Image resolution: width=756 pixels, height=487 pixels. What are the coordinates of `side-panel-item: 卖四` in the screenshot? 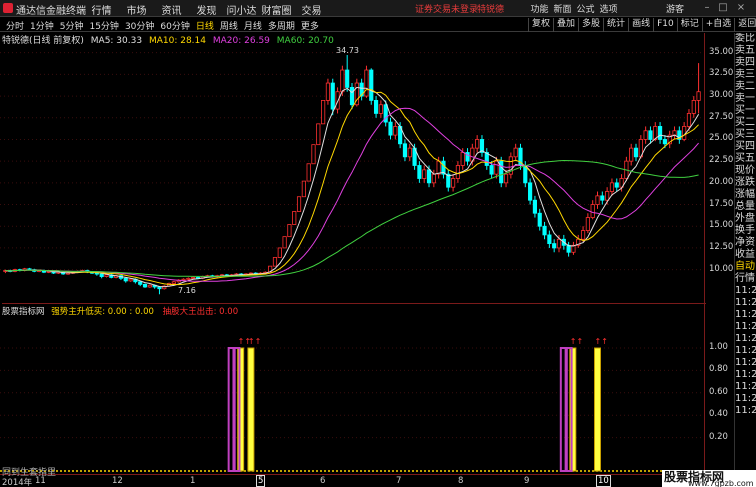 It's located at (745, 62).